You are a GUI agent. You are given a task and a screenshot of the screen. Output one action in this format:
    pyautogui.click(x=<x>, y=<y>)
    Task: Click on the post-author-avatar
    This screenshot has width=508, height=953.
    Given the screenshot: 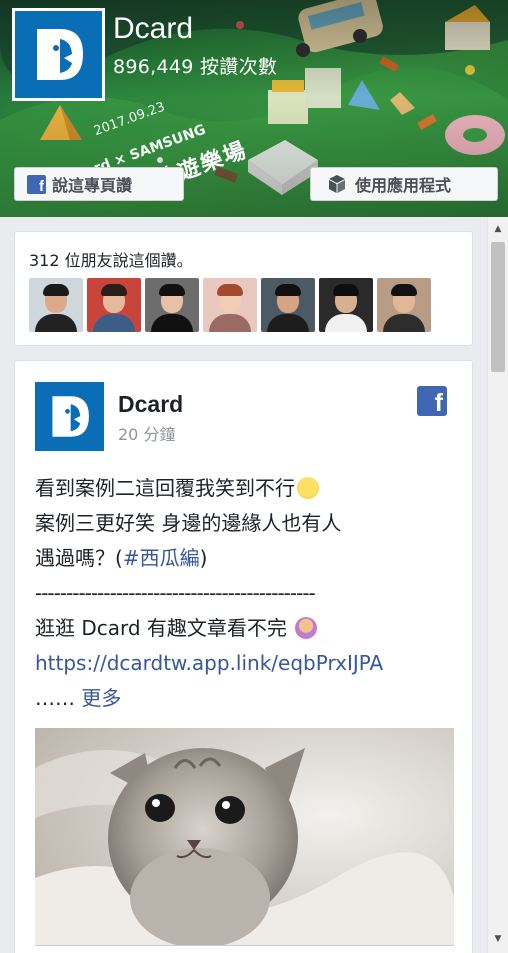 What is the action you would take?
    pyautogui.click(x=69, y=416)
    